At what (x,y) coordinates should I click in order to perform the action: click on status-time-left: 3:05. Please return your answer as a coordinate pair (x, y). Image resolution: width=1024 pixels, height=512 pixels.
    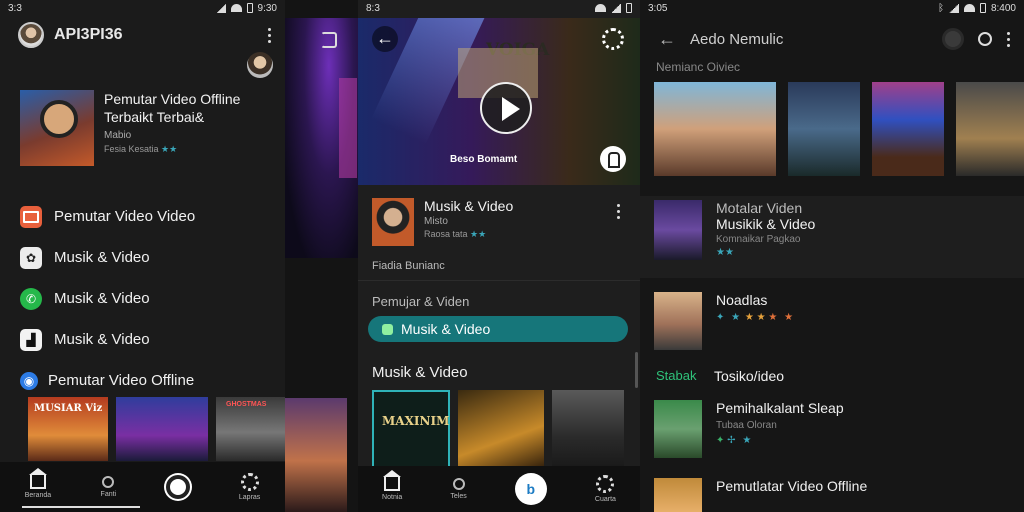
    Looking at the image, I should click on (658, 8).